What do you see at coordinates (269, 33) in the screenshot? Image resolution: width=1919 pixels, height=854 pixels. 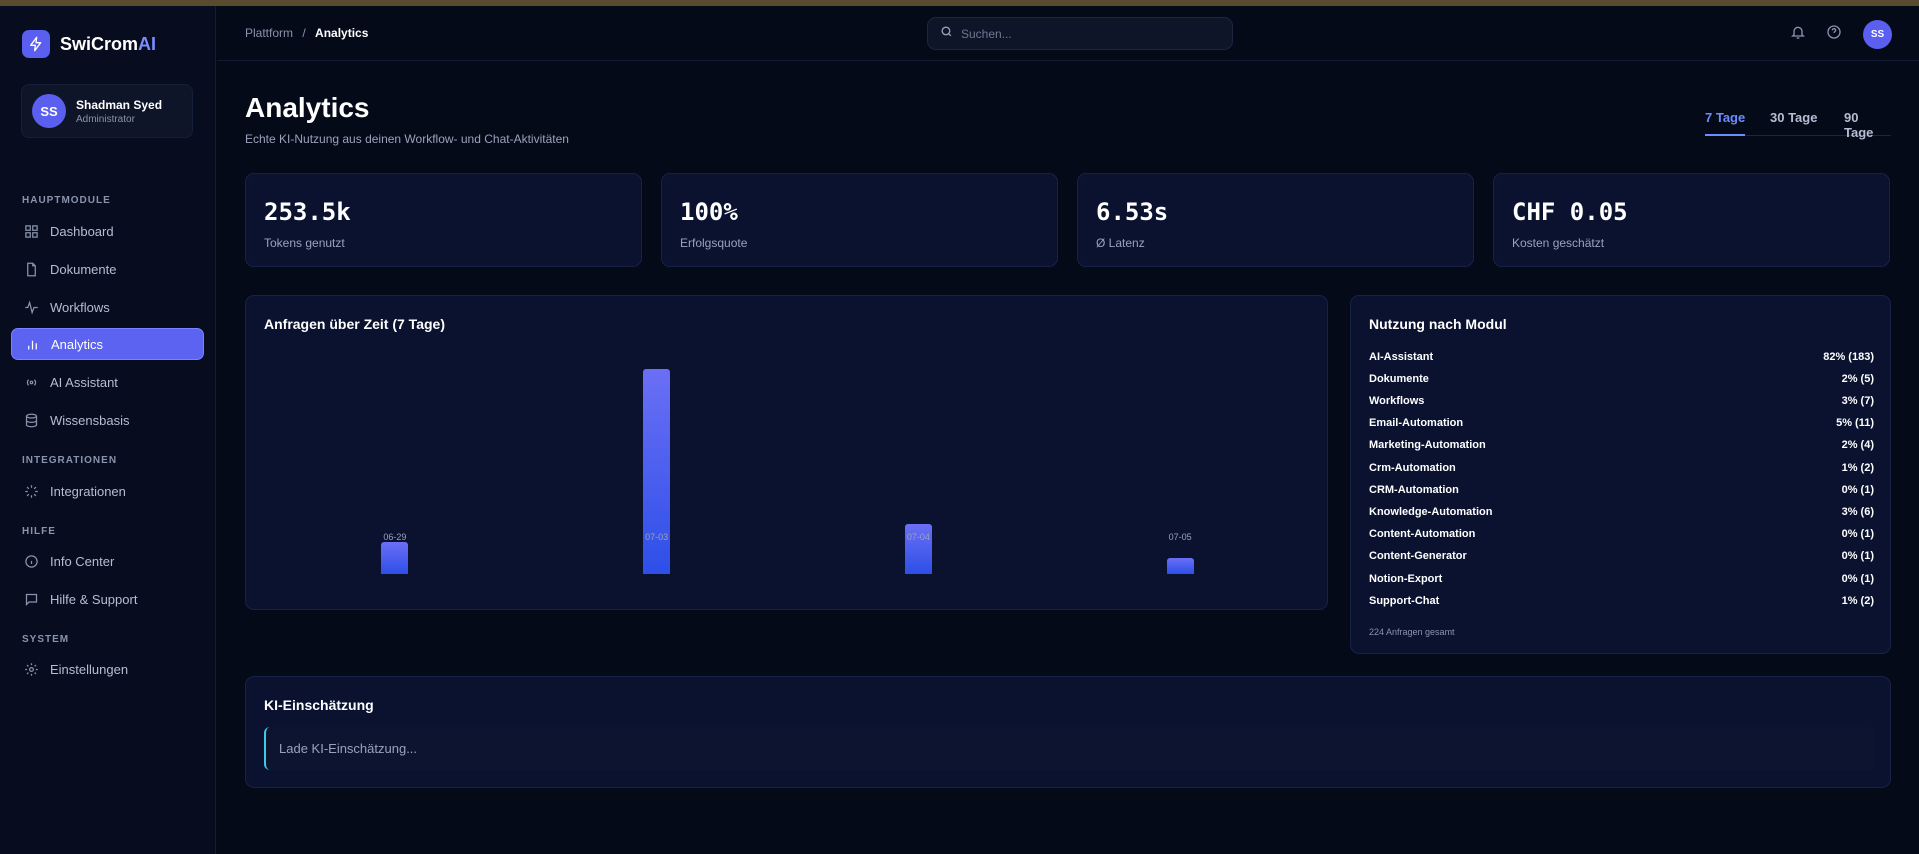 I see `breadcrumb-root: Plattform` at bounding box center [269, 33].